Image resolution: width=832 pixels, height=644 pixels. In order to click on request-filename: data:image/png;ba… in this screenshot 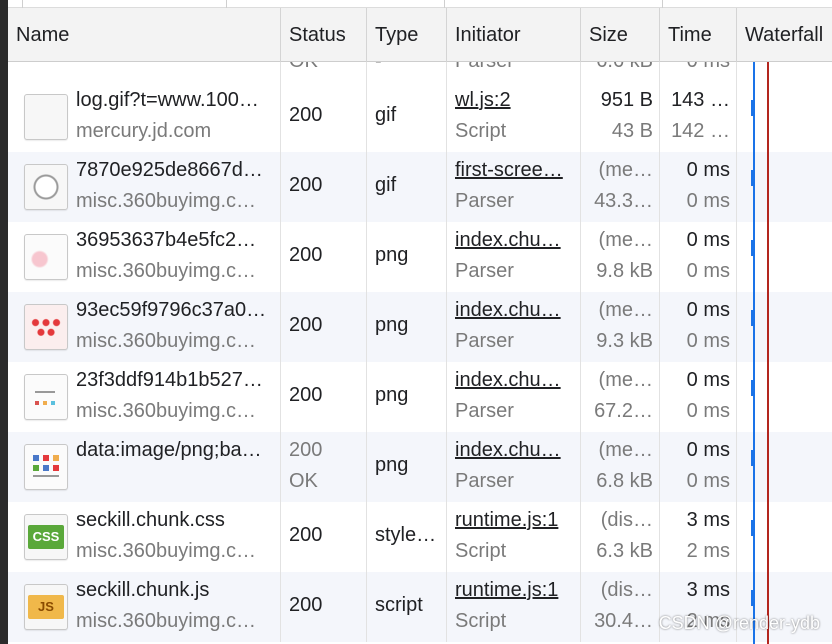, I will do `click(174, 450)`.